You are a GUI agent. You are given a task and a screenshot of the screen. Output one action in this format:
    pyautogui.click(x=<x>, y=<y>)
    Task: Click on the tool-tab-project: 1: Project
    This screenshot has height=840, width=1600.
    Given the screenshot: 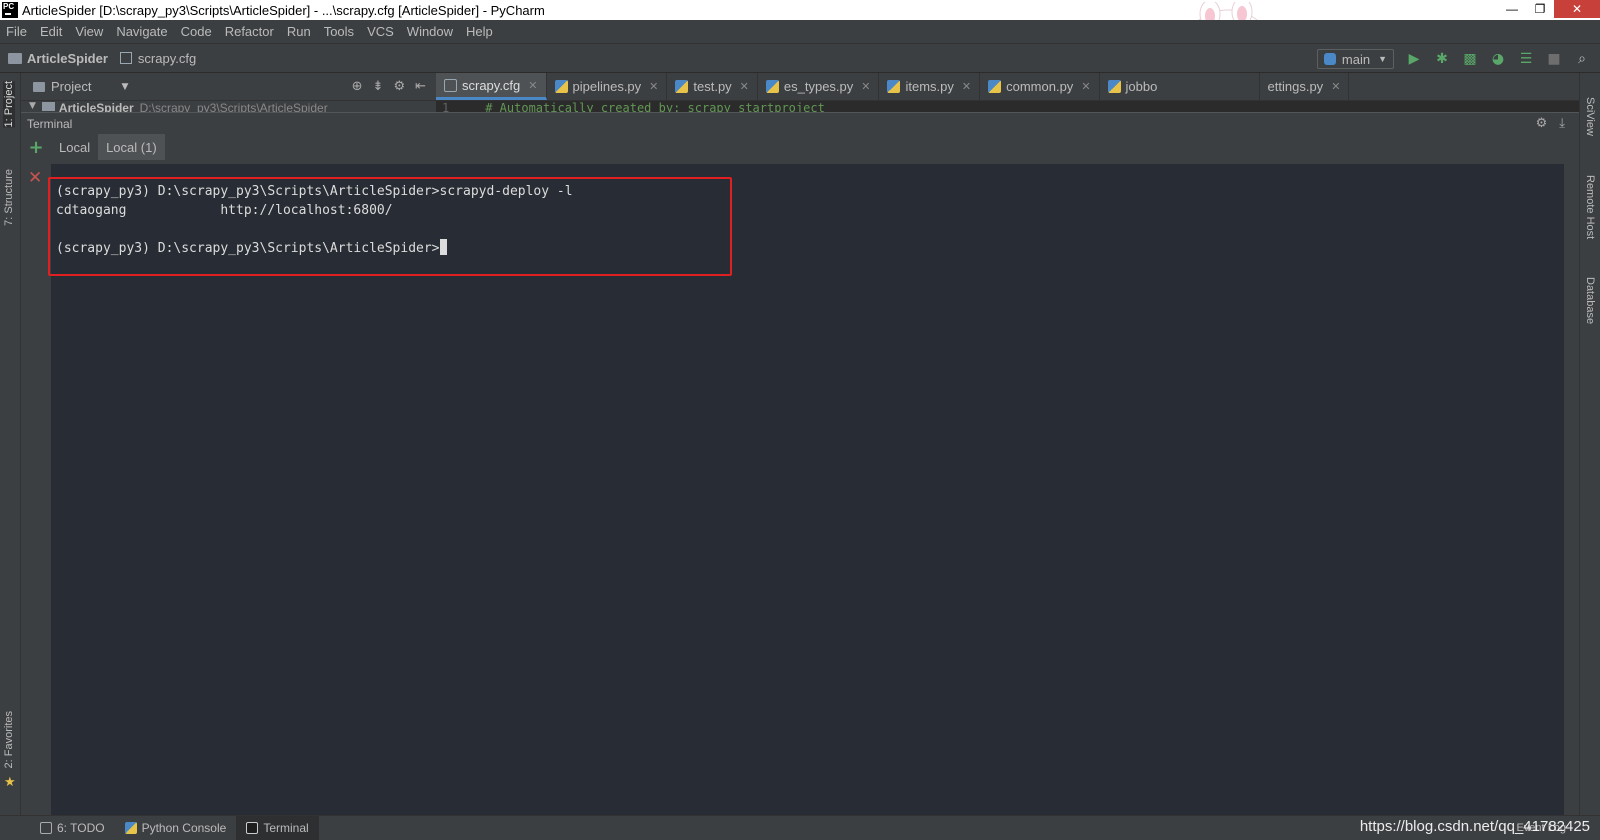 What is the action you would take?
    pyautogui.click(x=9, y=104)
    